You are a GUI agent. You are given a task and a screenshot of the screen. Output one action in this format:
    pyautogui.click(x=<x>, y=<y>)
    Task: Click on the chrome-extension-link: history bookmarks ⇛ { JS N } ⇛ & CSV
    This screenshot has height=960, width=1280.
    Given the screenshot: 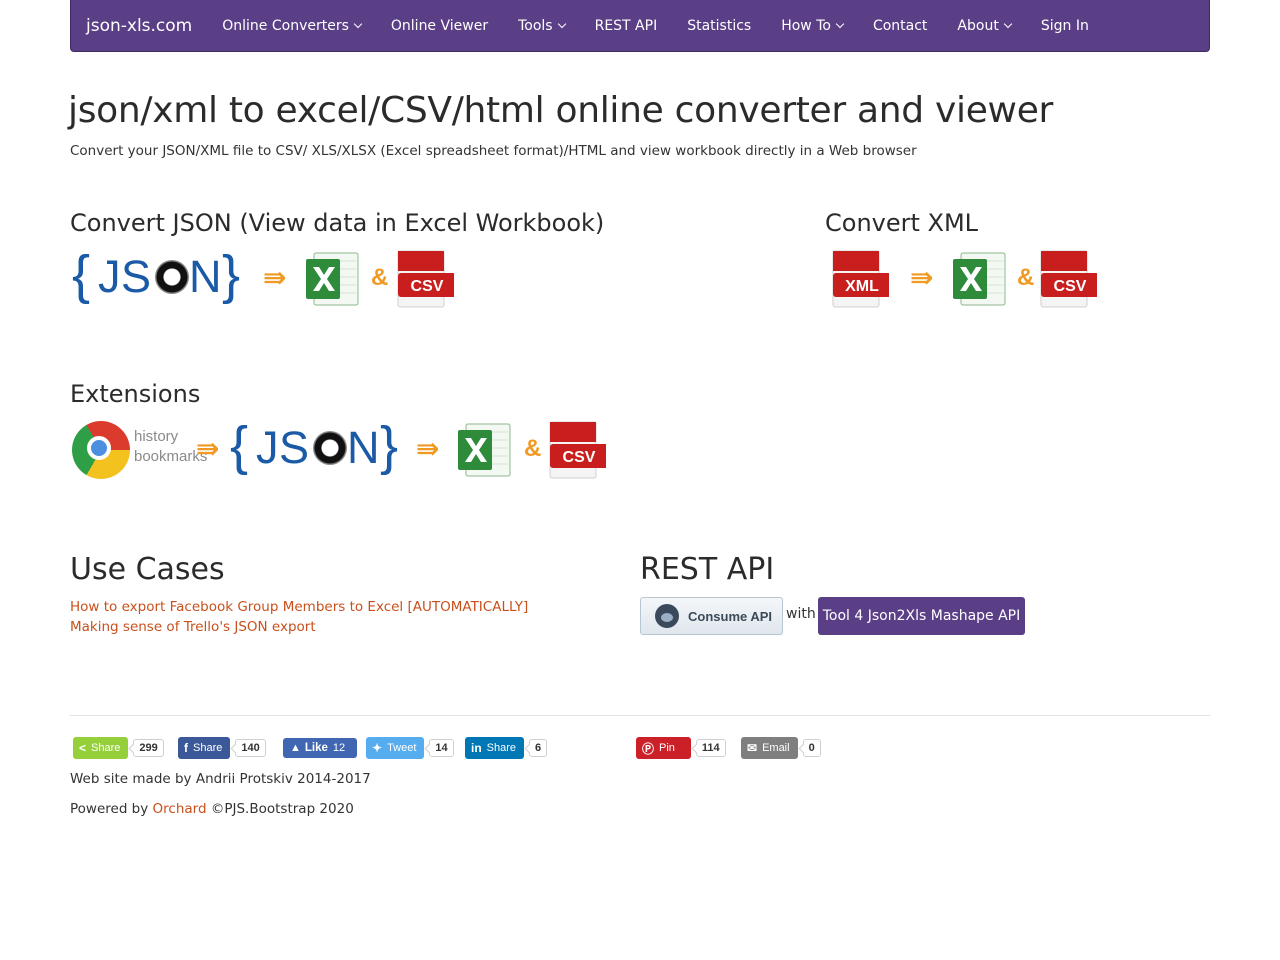 What is the action you would take?
    pyautogui.click(x=342, y=450)
    